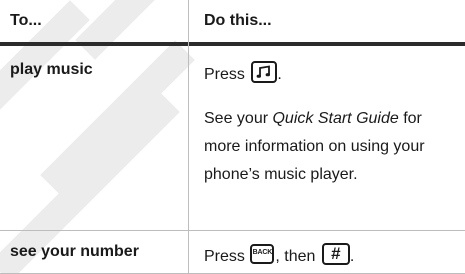 This screenshot has width=465, height=274. What do you see at coordinates (238, 118) in the screenshot?
I see `note-prefix: See your` at bounding box center [238, 118].